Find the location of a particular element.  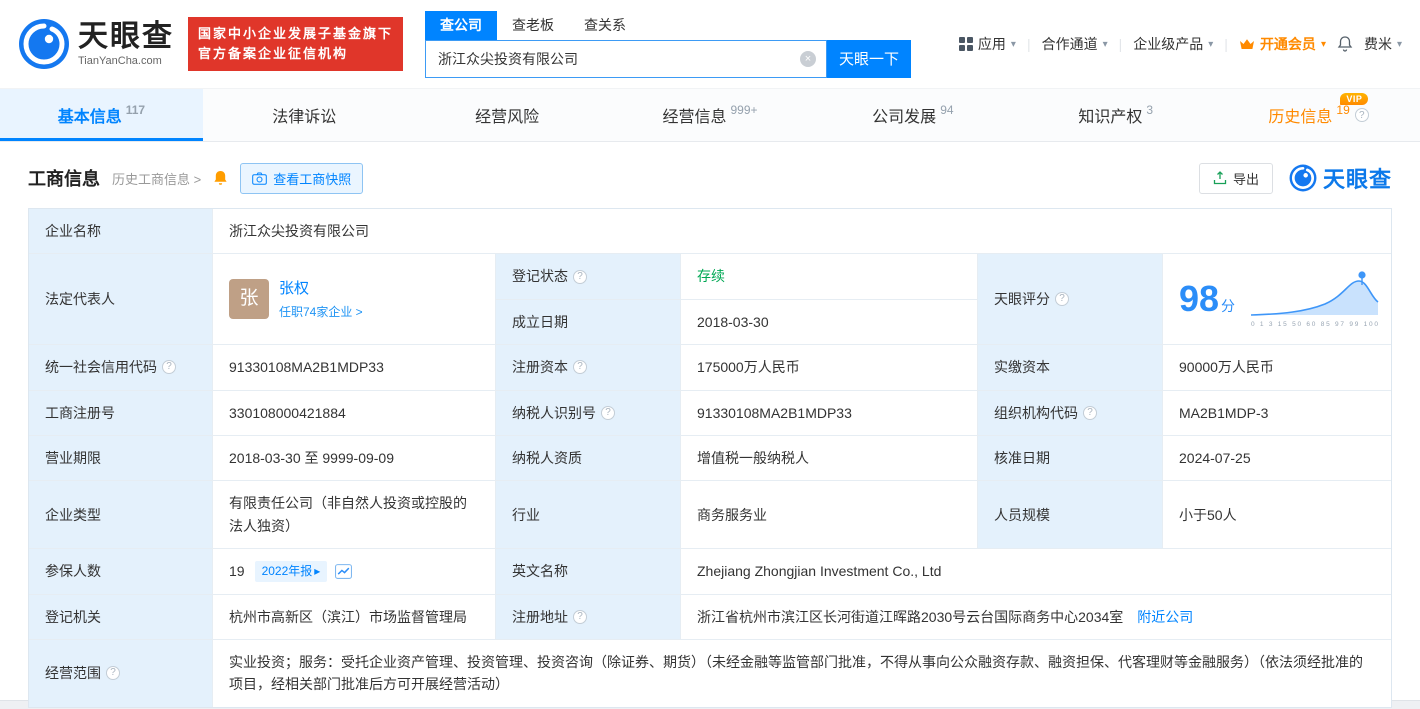

registration-authority-value: 杭州市高新区（滨江）市场监督管理局 is located at coordinates (353, 616).